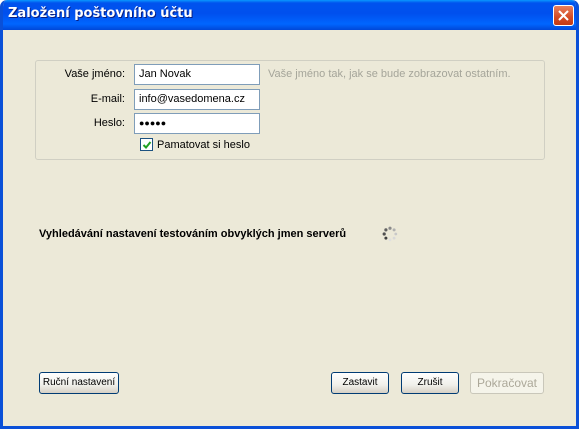  I want to click on email-input: info@vasedomena.cz, so click(197, 99).